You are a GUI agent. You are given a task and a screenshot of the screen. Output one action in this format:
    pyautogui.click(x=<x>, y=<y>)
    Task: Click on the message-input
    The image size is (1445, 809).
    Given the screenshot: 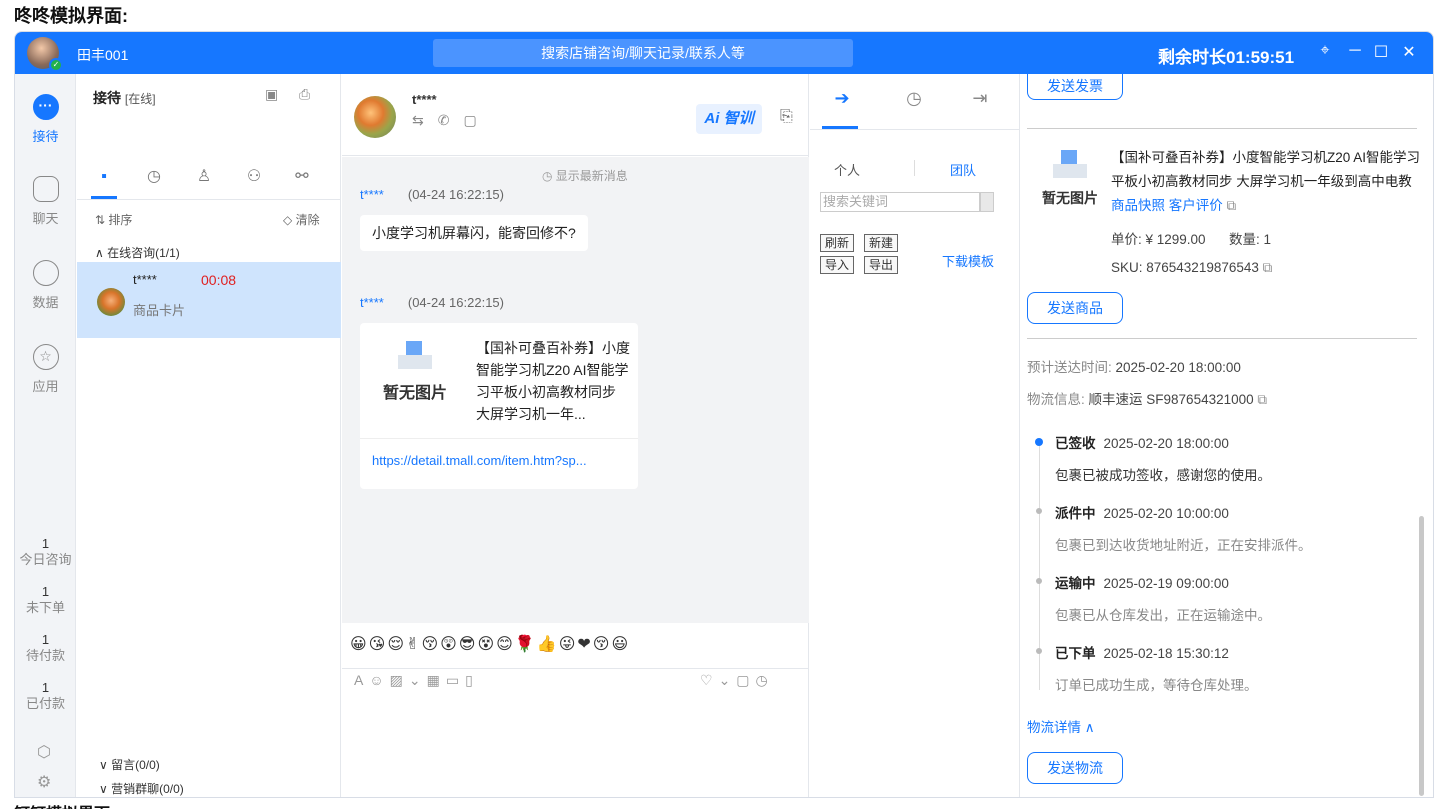 What is the action you would take?
    pyautogui.click(x=575, y=742)
    